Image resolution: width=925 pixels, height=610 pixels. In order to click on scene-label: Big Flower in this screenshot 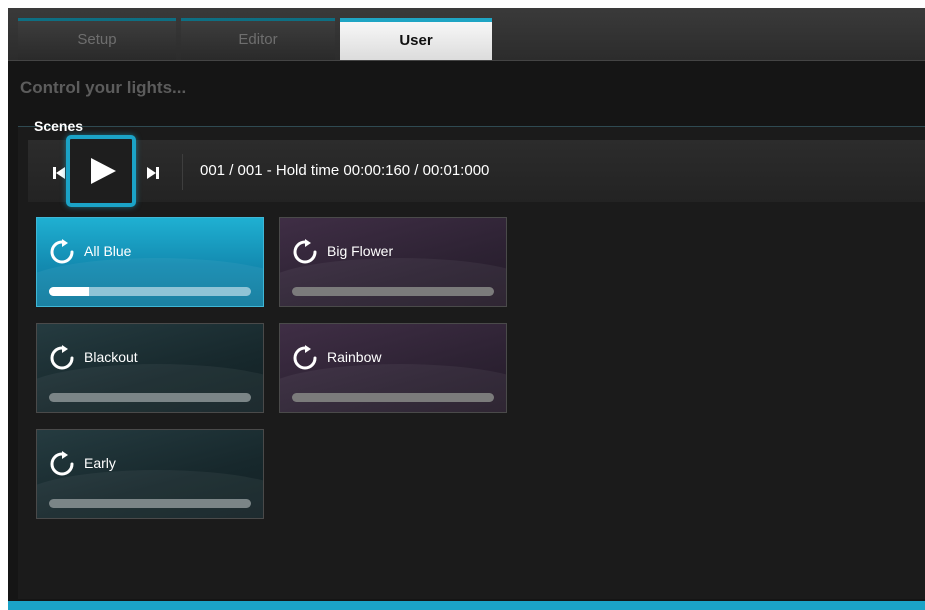, I will do `click(360, 251)`.